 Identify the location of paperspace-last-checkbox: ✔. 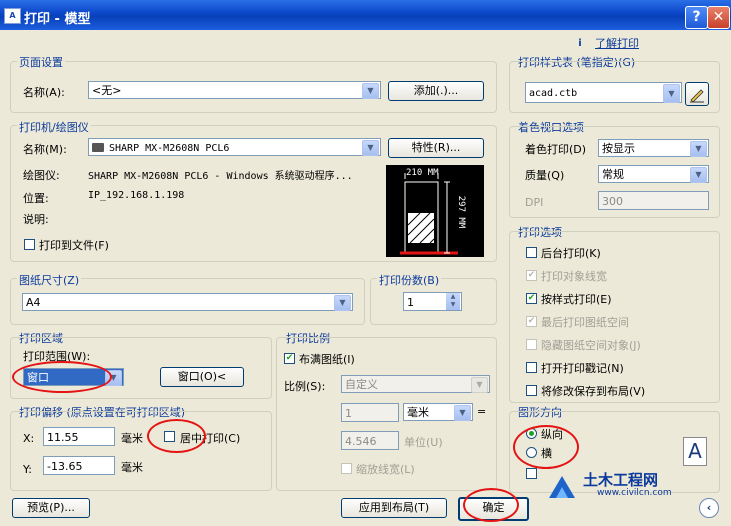
(531, 321).